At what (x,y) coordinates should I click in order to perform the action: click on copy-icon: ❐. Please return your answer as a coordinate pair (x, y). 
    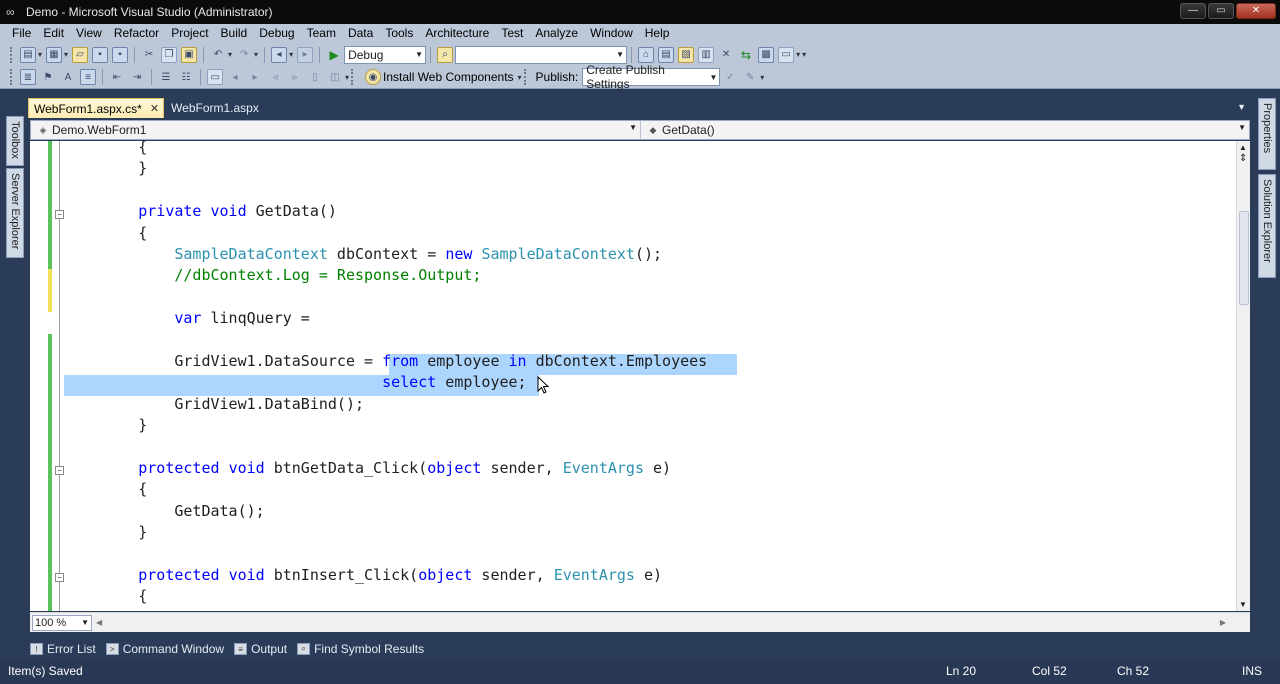
    Looking at the image, I should click on (169, 54).